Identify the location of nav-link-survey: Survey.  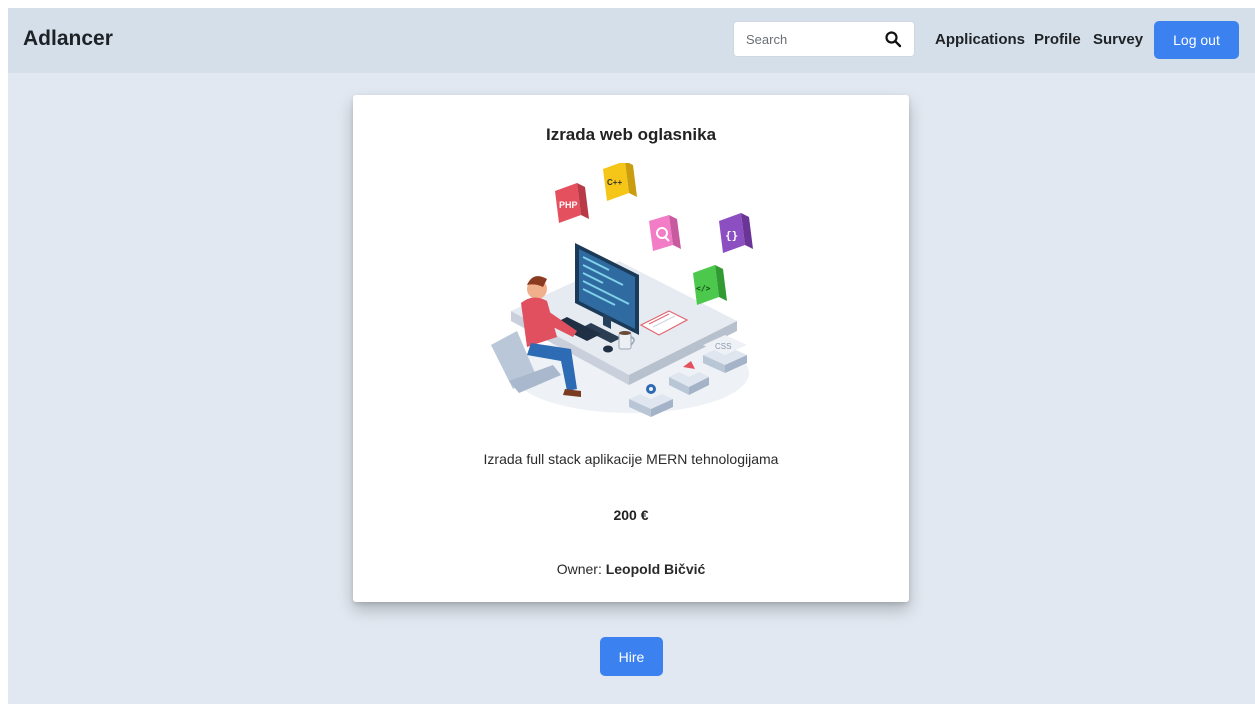
(1118, 39).